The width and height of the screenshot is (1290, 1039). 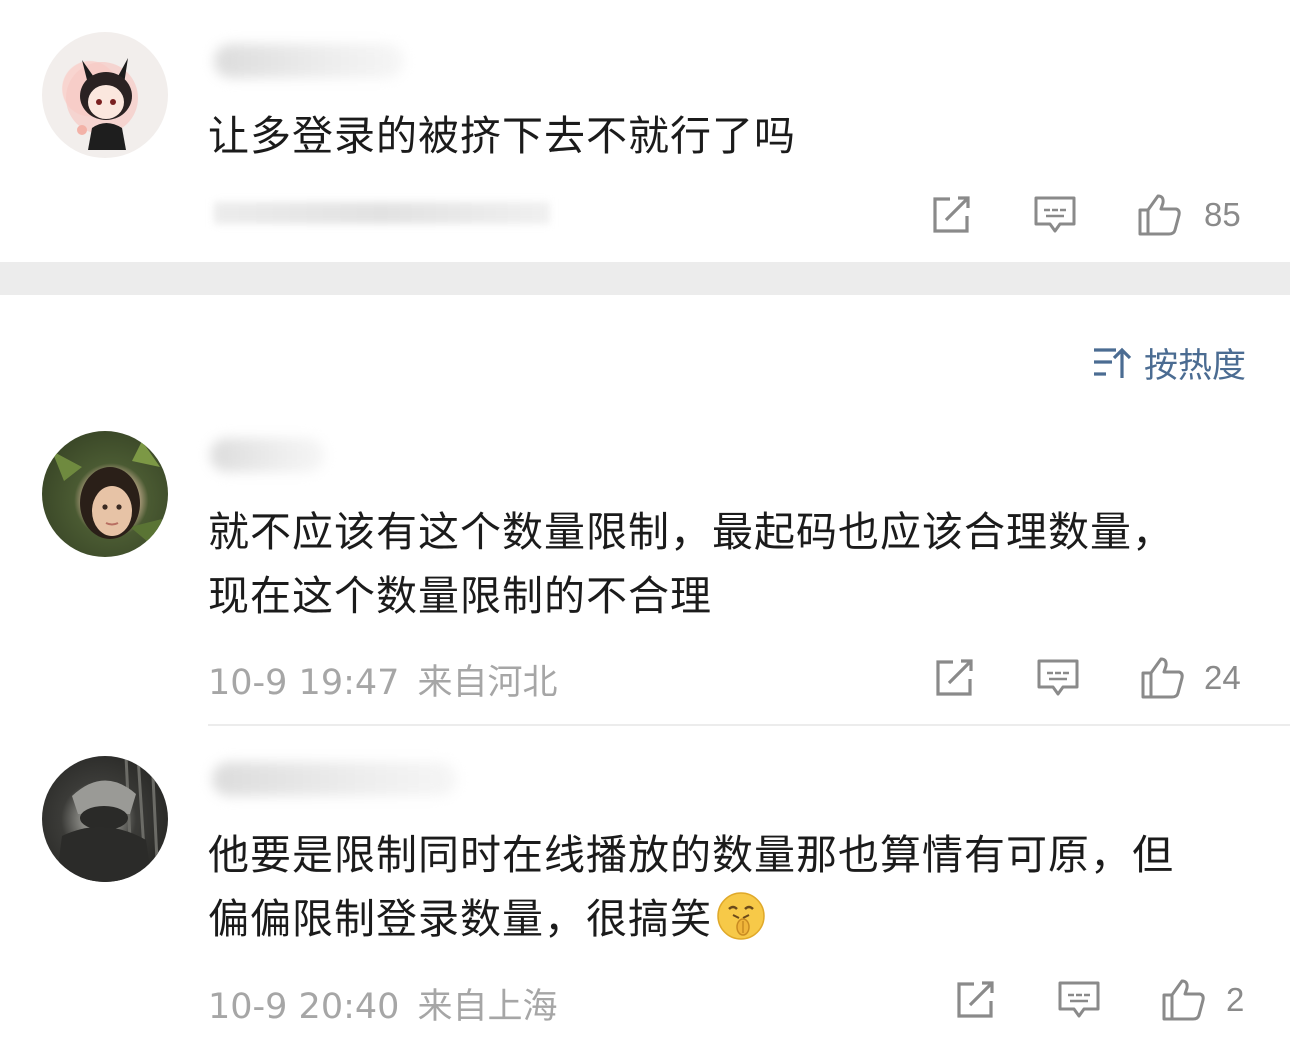 I want to click on avatar-illustration, so click(x=102, y=104).